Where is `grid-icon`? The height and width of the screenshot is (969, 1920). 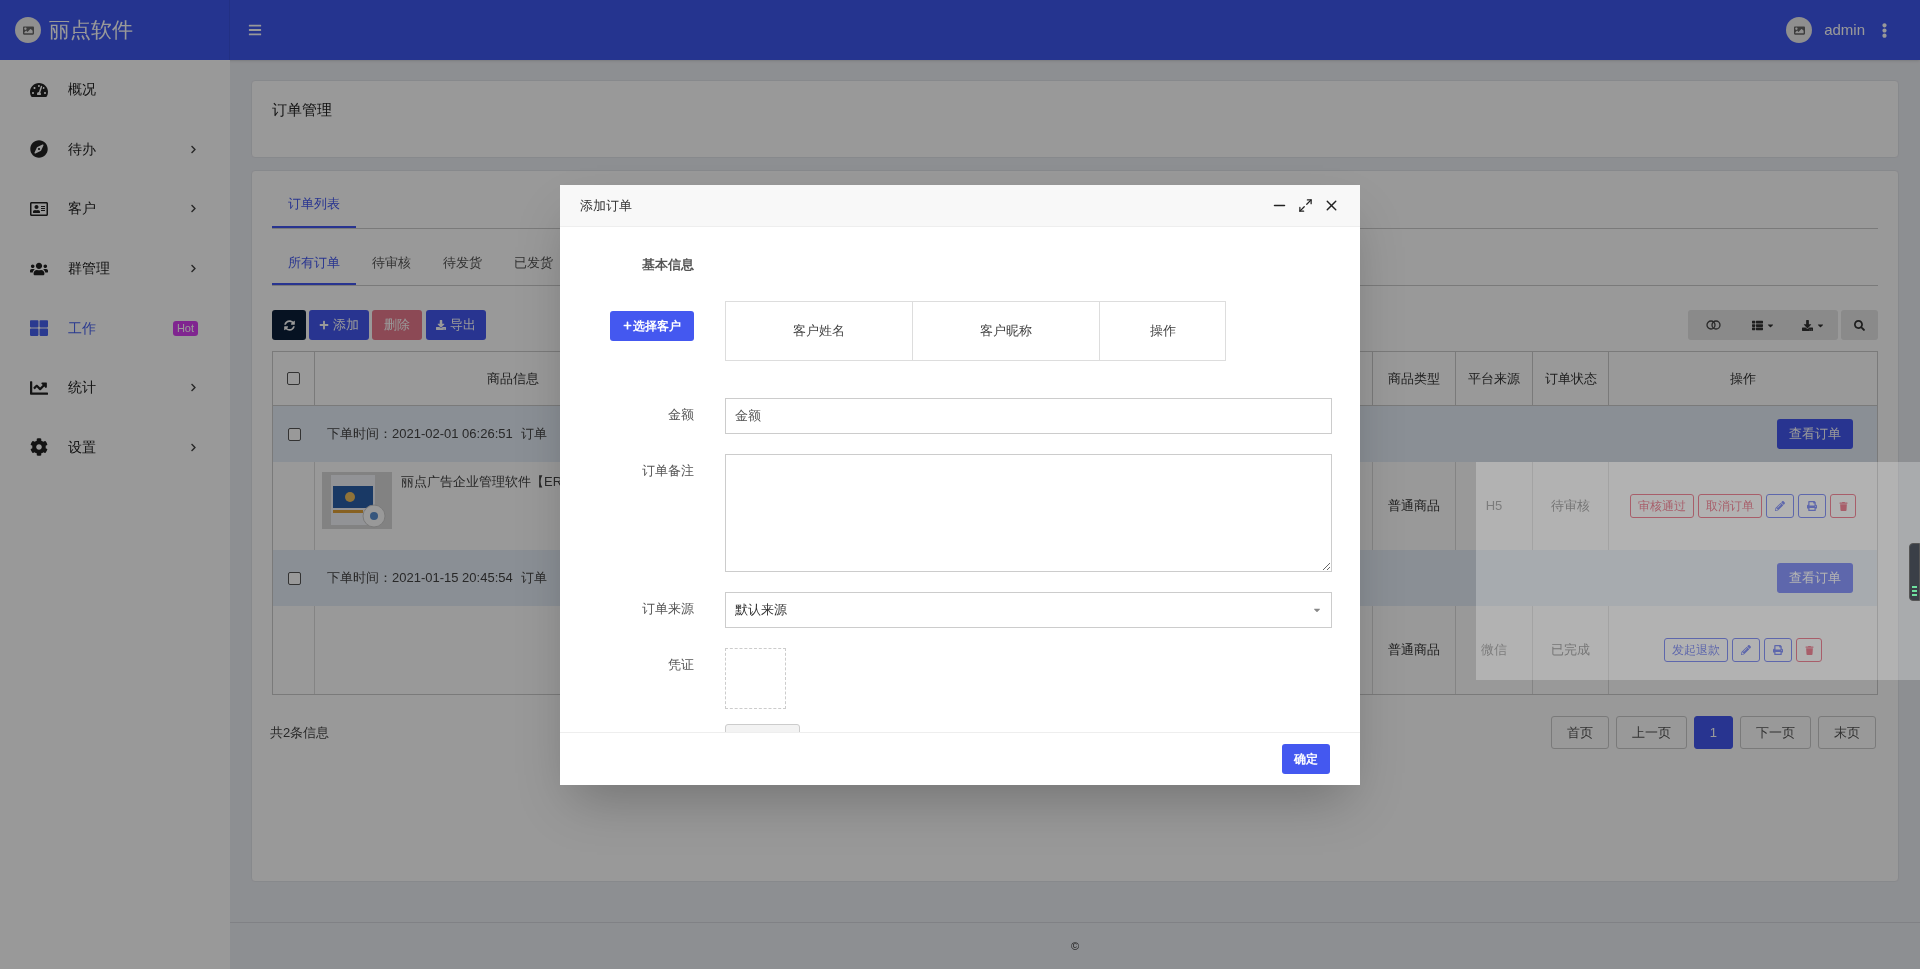 grid-icon is located at coordinates (39, 328).